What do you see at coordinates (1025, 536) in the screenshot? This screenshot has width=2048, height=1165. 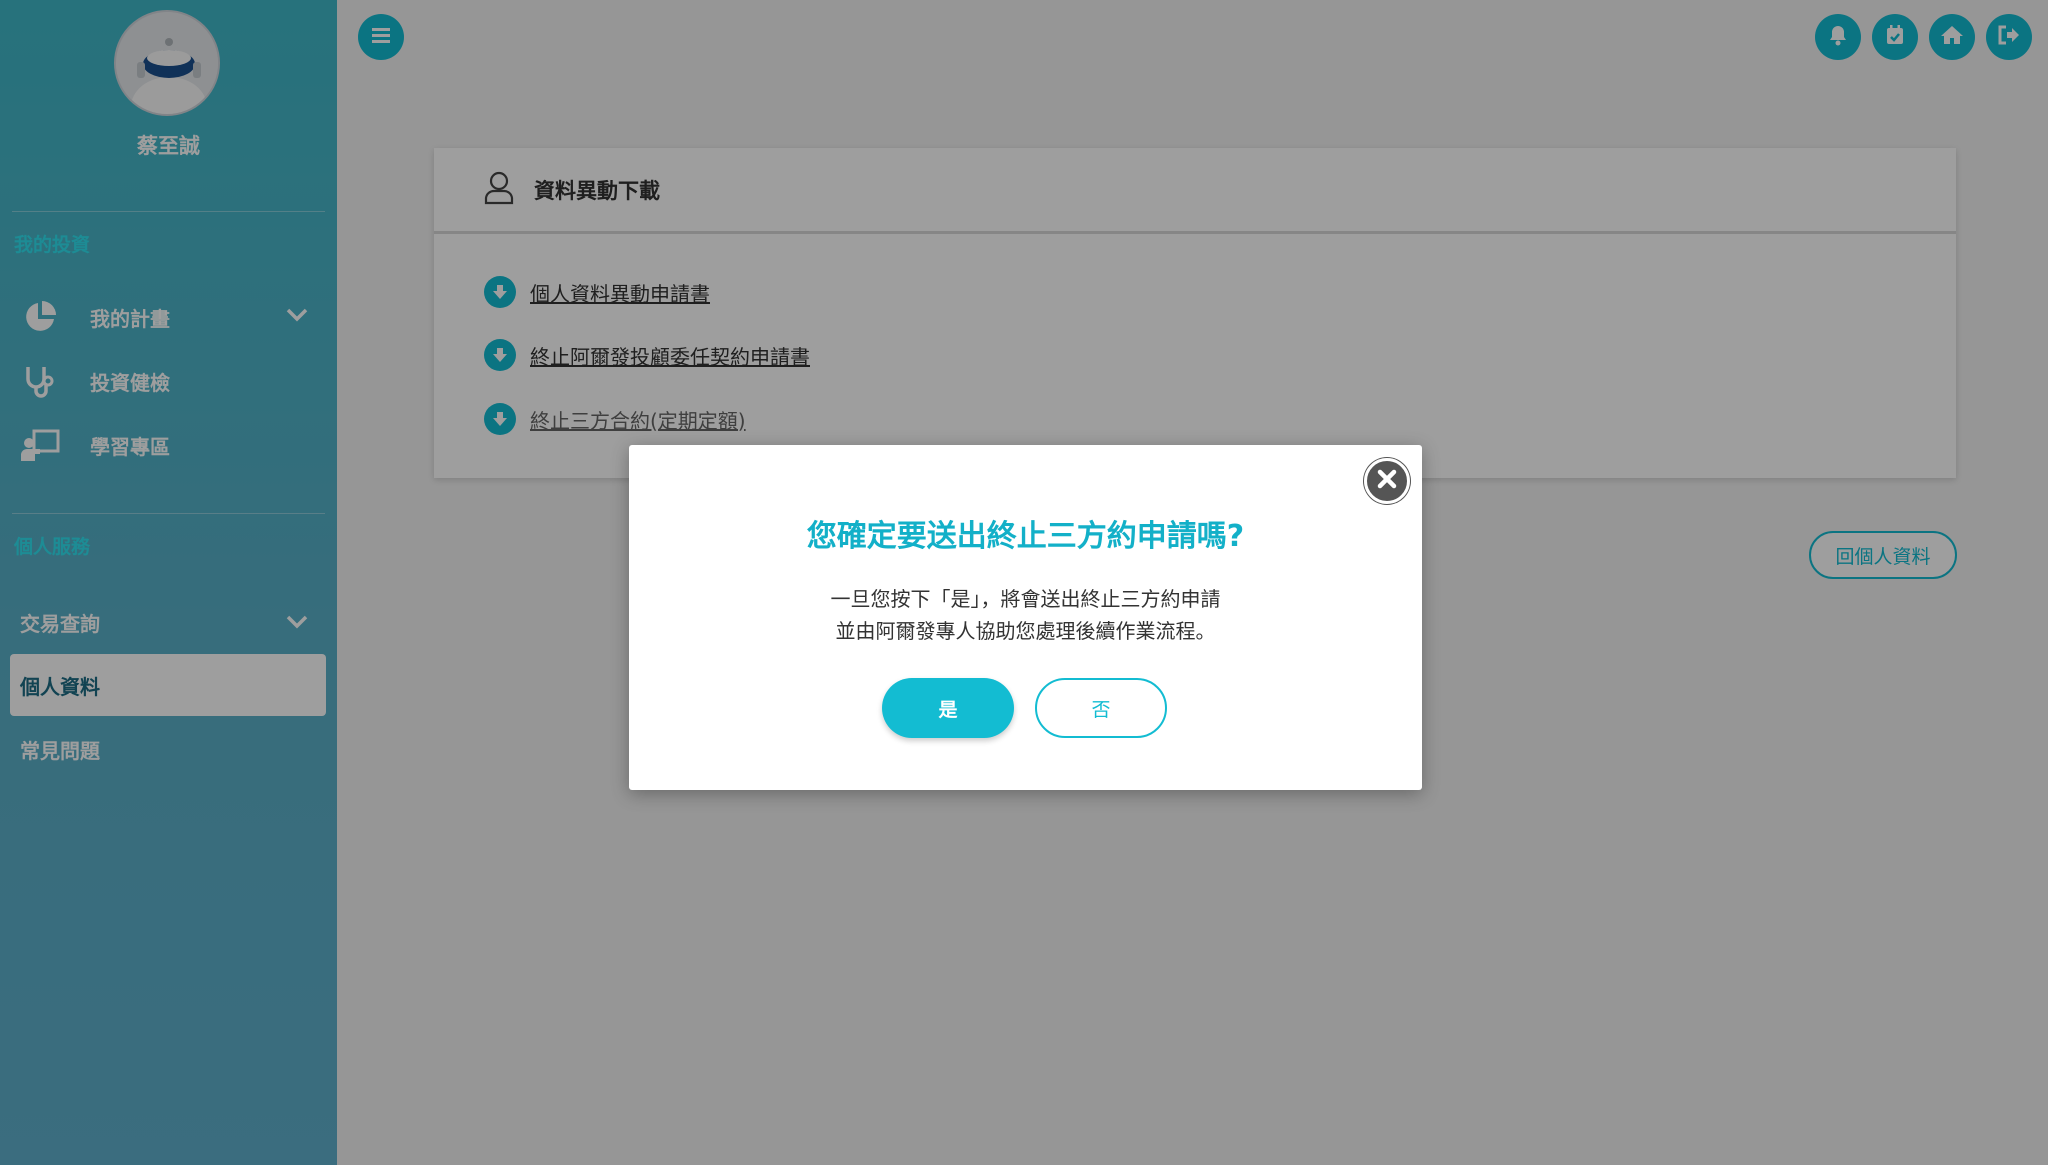 I see `dialog-title: 您確定要送出終止三方約申請嗎?` at bounding box center [1025, 536].